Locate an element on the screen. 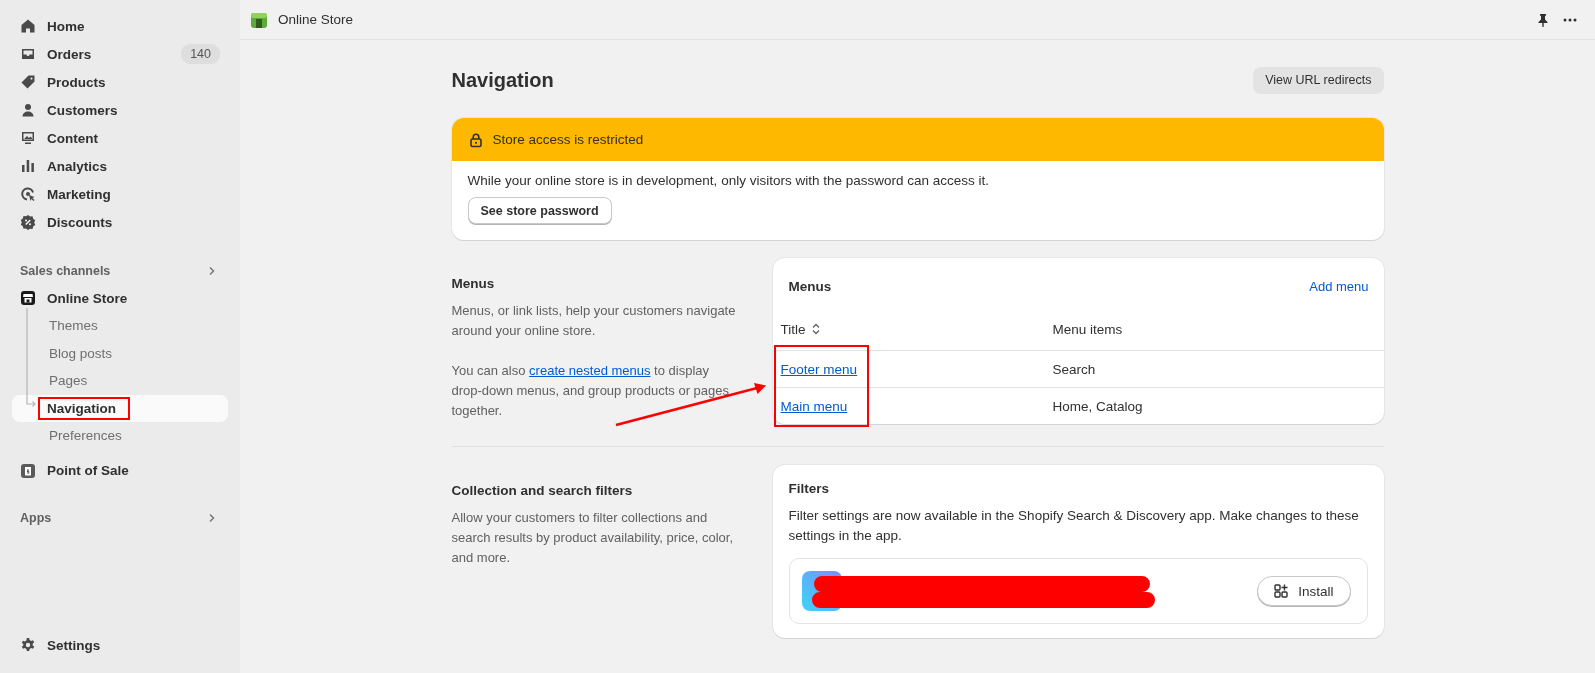  gear-icon is located at coordinates (28, 645).